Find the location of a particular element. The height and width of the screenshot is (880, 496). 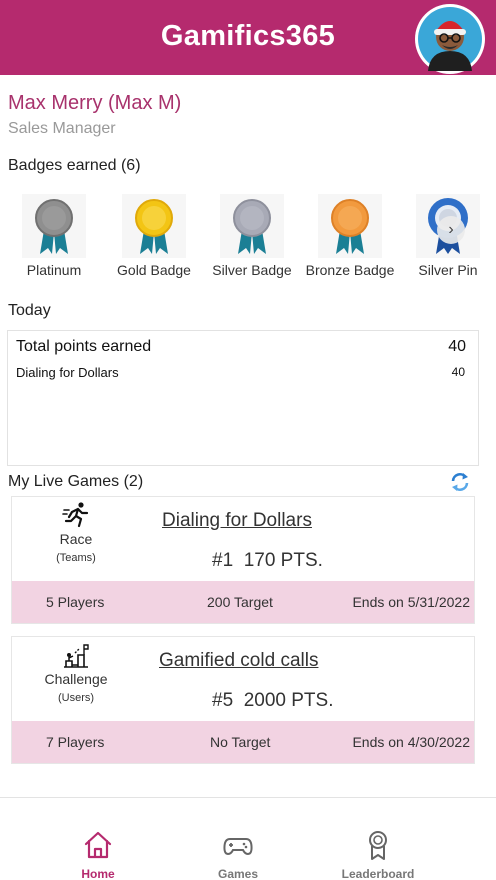

nav-games: Games is located at coordinates (238, 855).